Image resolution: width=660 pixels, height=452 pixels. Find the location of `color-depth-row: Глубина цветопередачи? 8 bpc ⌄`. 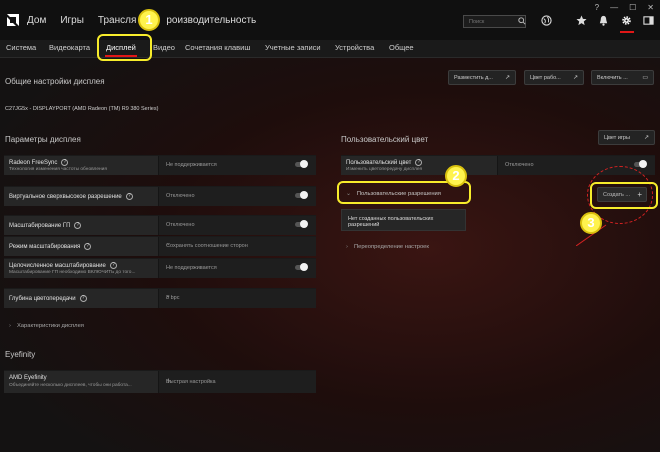

color-depth-row: Глубина цветопередачи? 8 bpc ⌄ is located at coordinates (160, 298).